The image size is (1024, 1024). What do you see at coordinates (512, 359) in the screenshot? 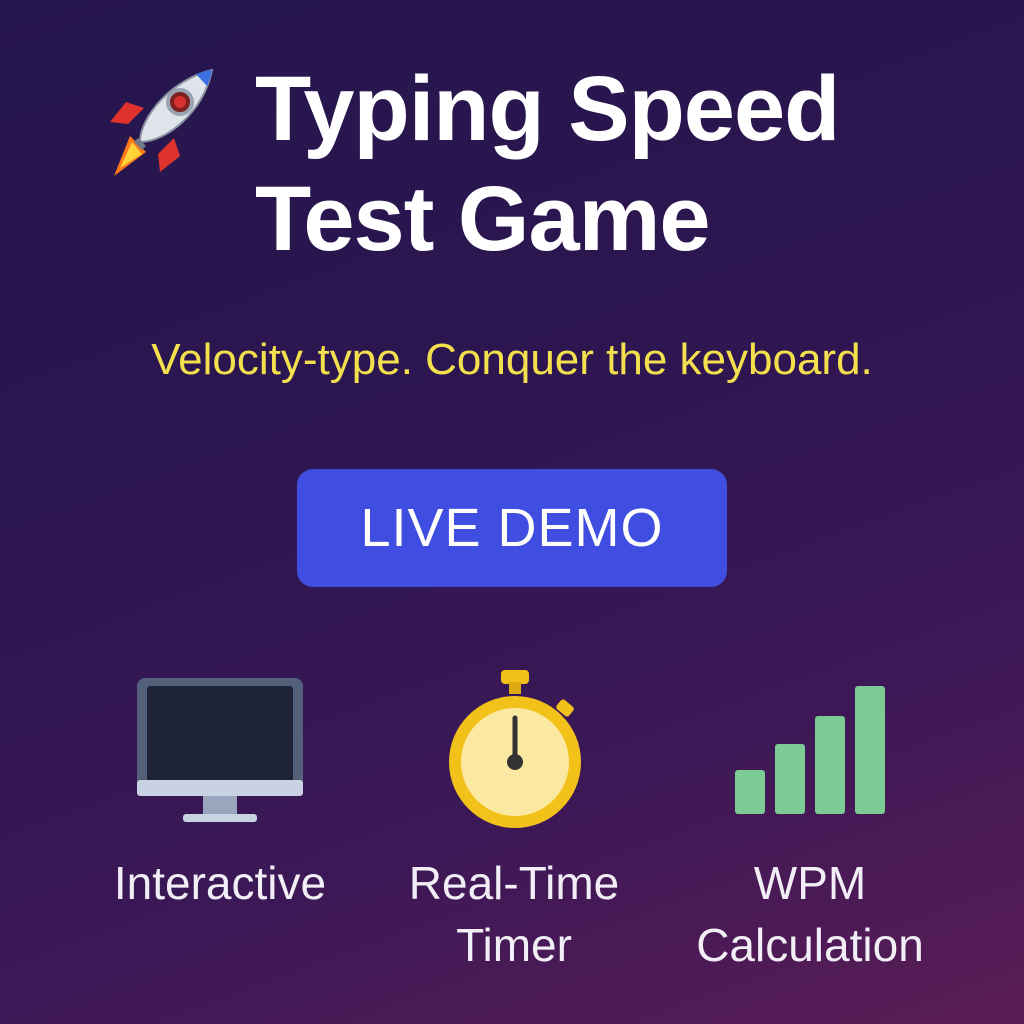
I see `tagline: Velocity-type. Conquer the keyboard.` at bounding box center [512, 359].